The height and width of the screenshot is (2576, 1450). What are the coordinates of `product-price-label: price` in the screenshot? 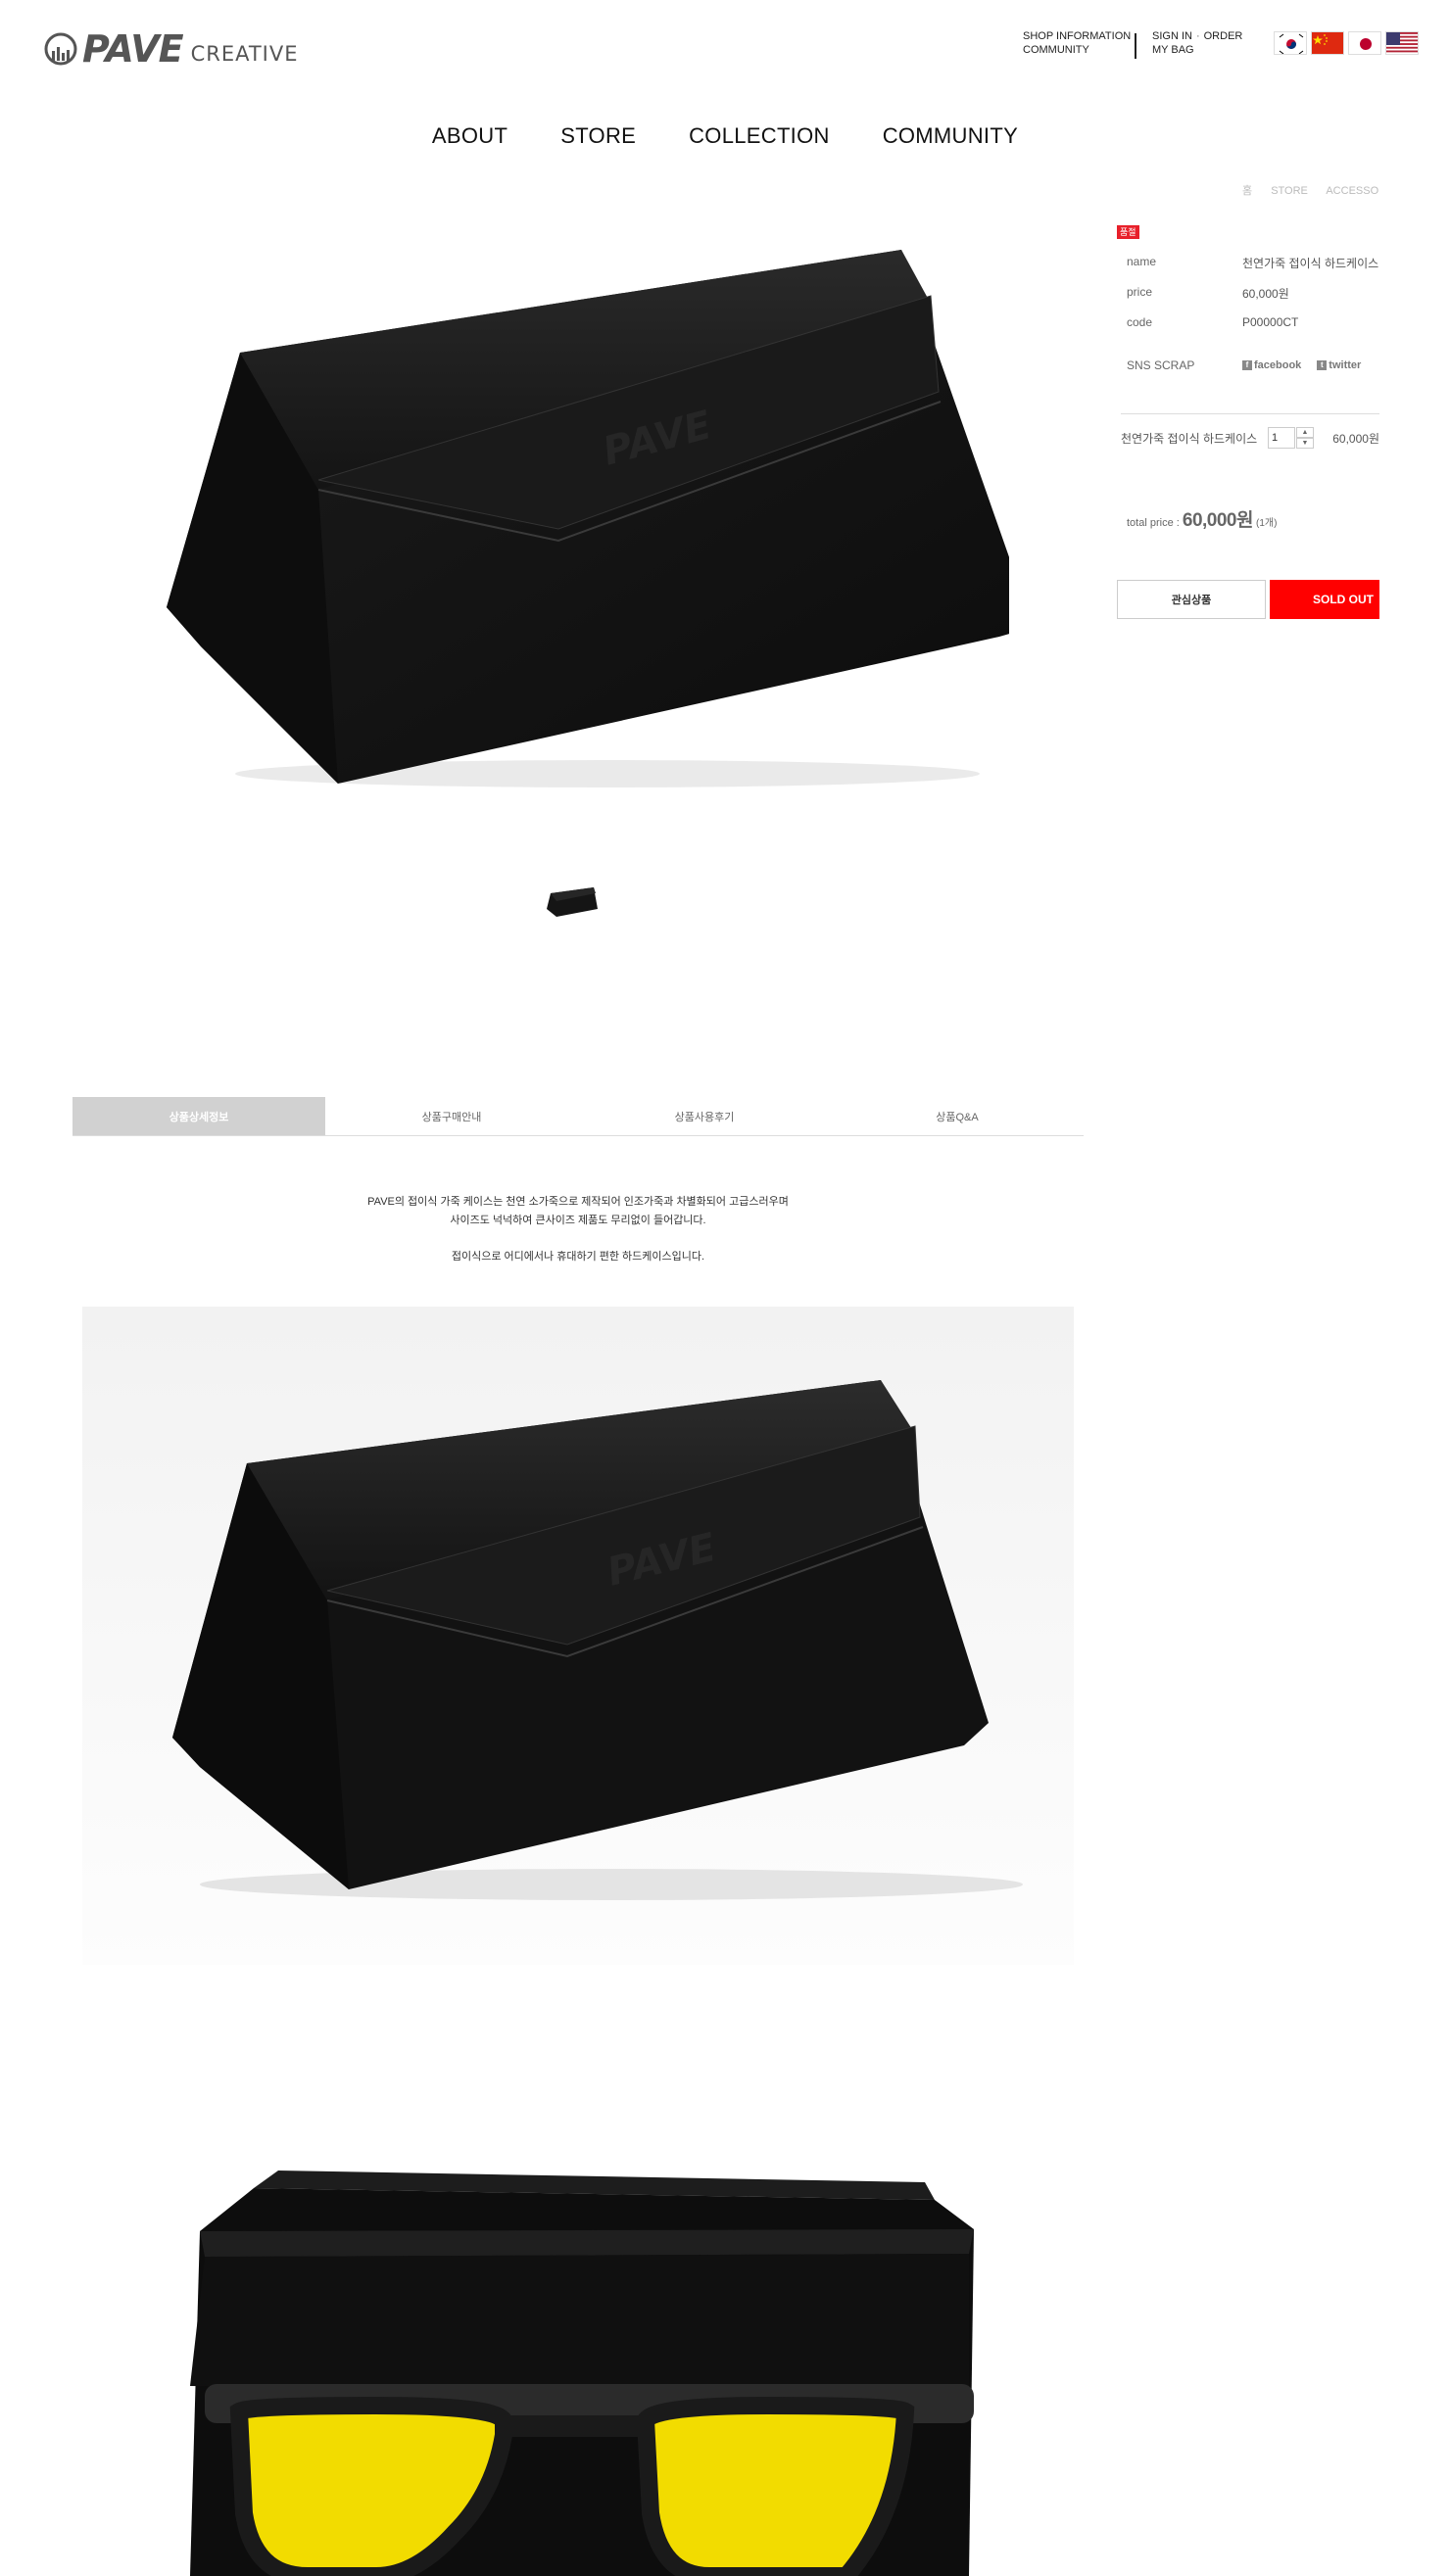 It's located at (1140, 292).